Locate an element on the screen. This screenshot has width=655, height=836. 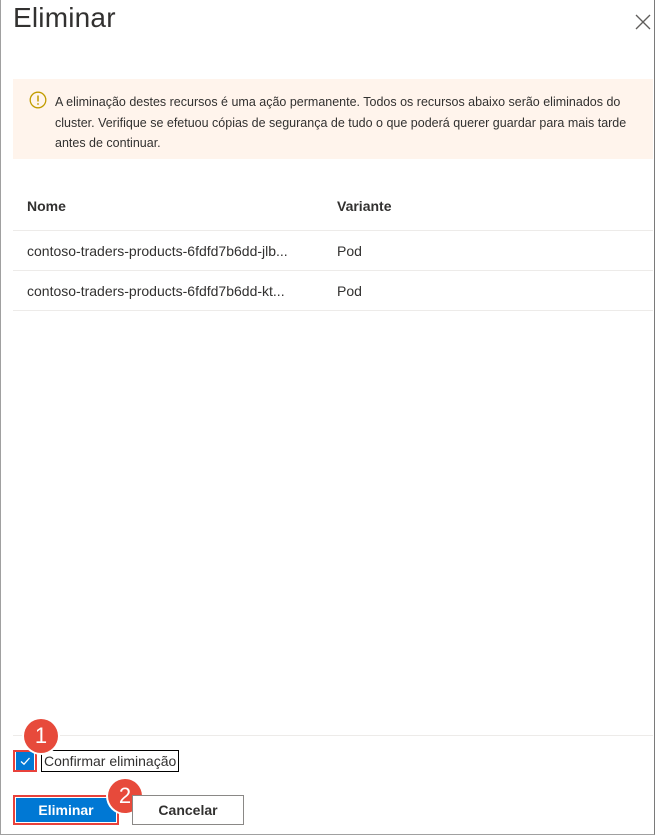
dialog-title: Eliminar is located at coordinates (64, 17).